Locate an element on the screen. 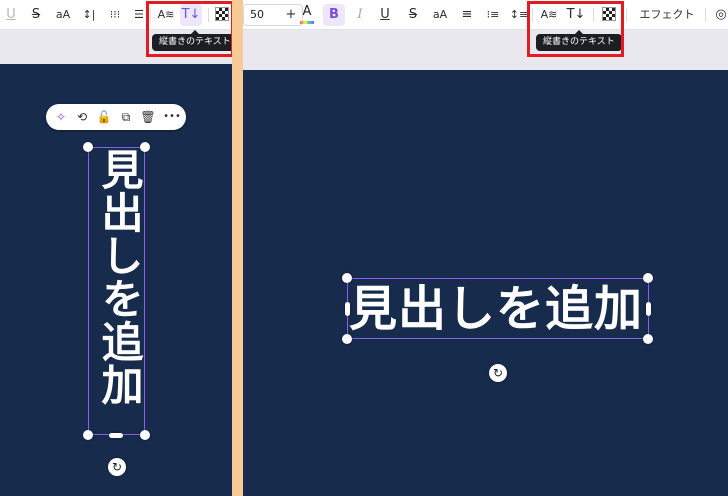  element-context-toolbar: ✧ ⟲ 🔓 ⧉ 🗑 ••• is located at coordinates (116, 117).